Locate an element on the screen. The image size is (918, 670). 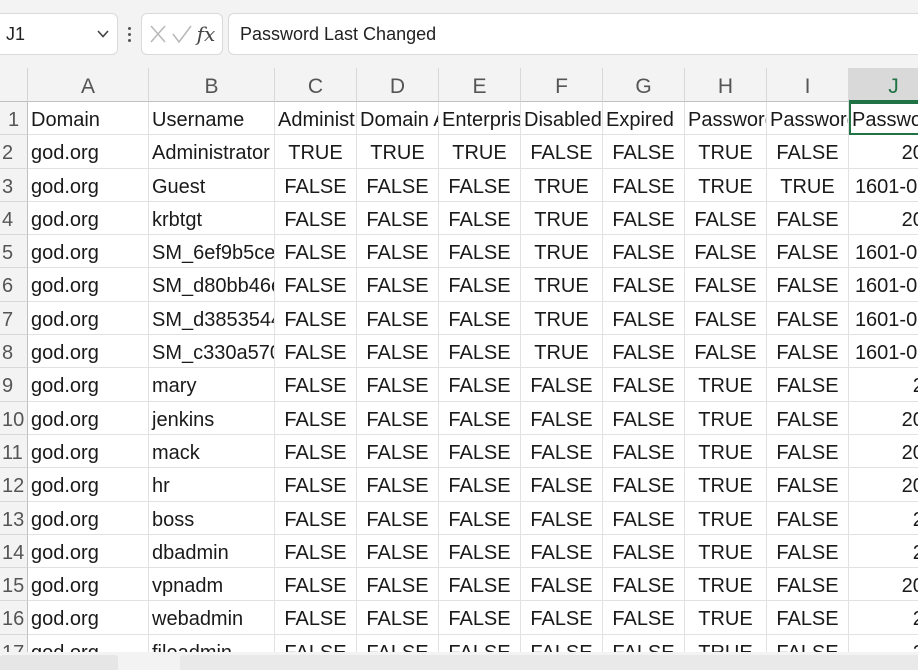
cell-g12: FALSE is located at coordinates (644, 485).